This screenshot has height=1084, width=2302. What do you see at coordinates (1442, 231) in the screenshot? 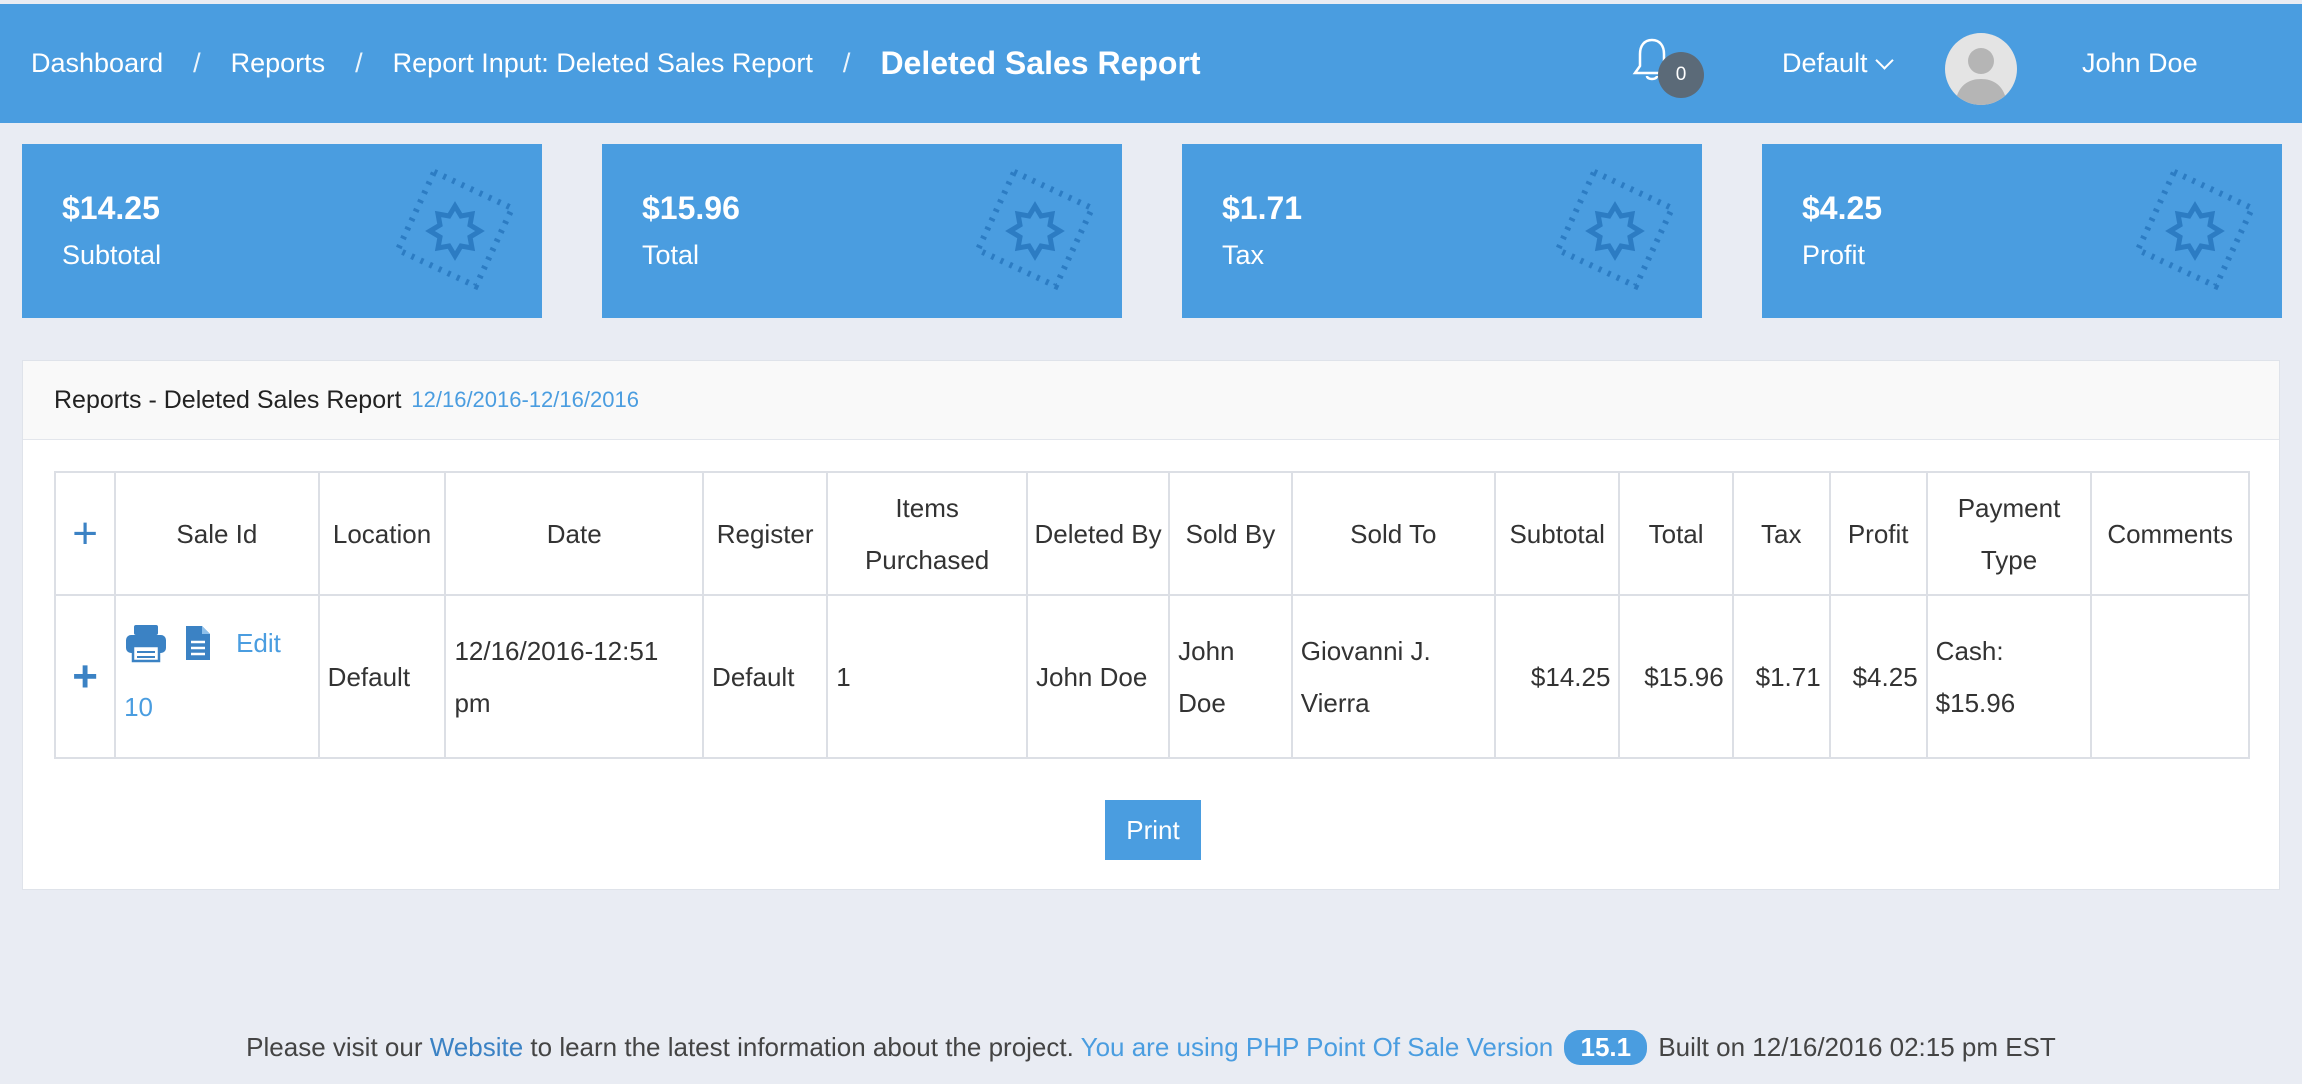
I see `stat-card-tax: $1.71 Tax` at bounding box center [1442, 231].